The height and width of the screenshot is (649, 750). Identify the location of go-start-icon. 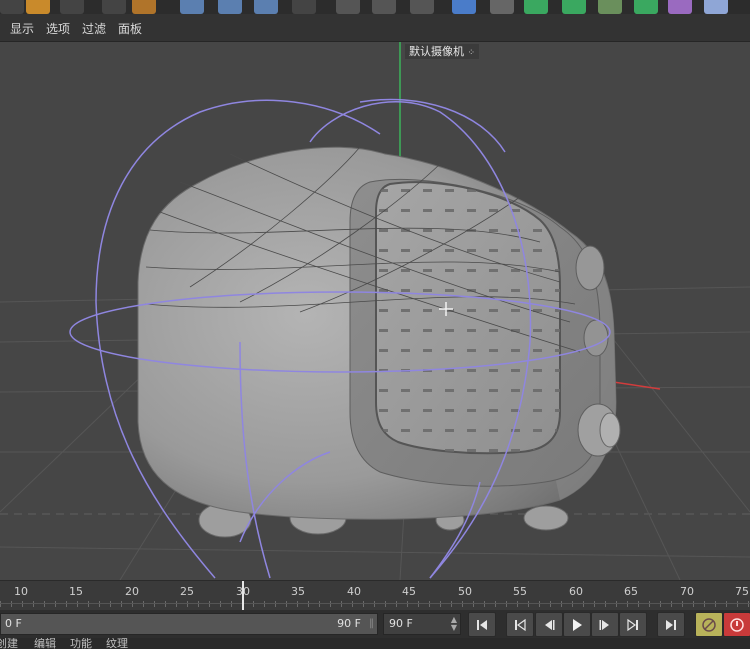
(482, 624).